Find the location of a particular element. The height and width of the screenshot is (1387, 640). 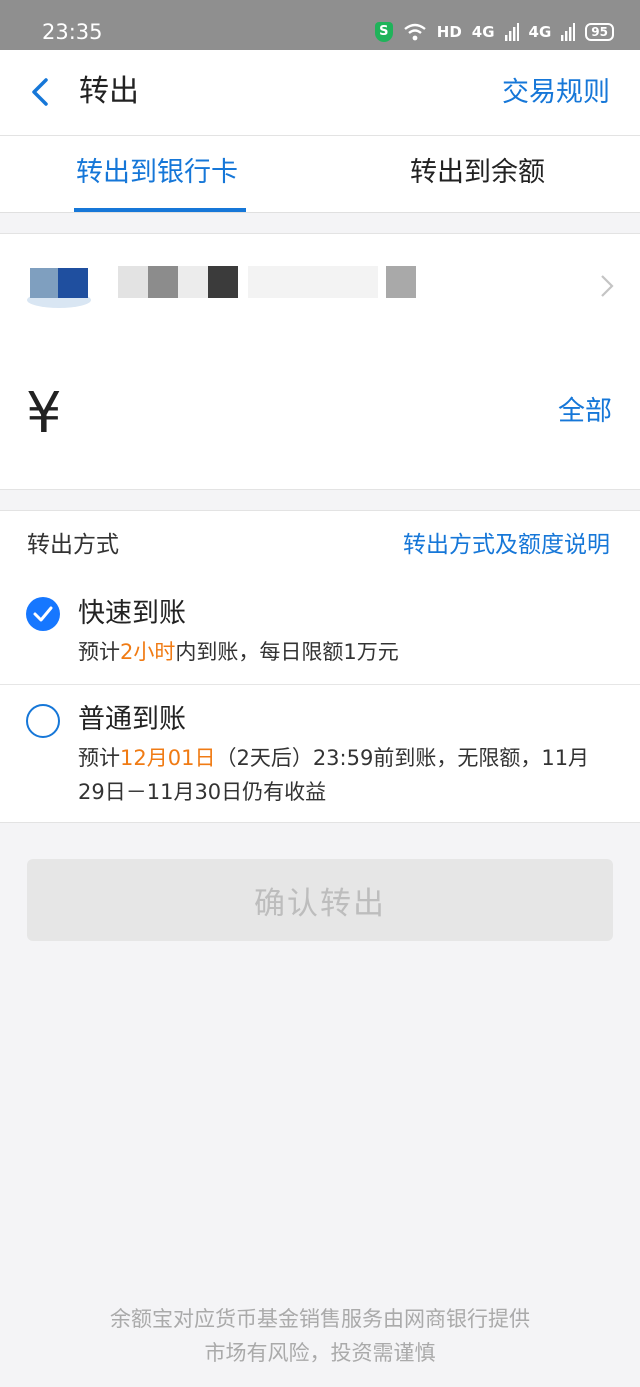

footer-line-1: 余额宝对应货币基金销售服务由网商银行提供 is located at coordinates (320, 1319).